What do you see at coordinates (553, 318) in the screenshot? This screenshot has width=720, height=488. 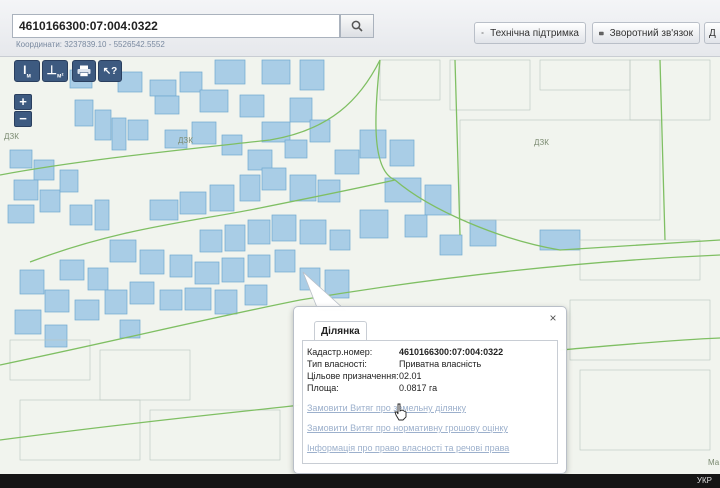 I see `close-icon: ×` at bounding box center [553, 318].